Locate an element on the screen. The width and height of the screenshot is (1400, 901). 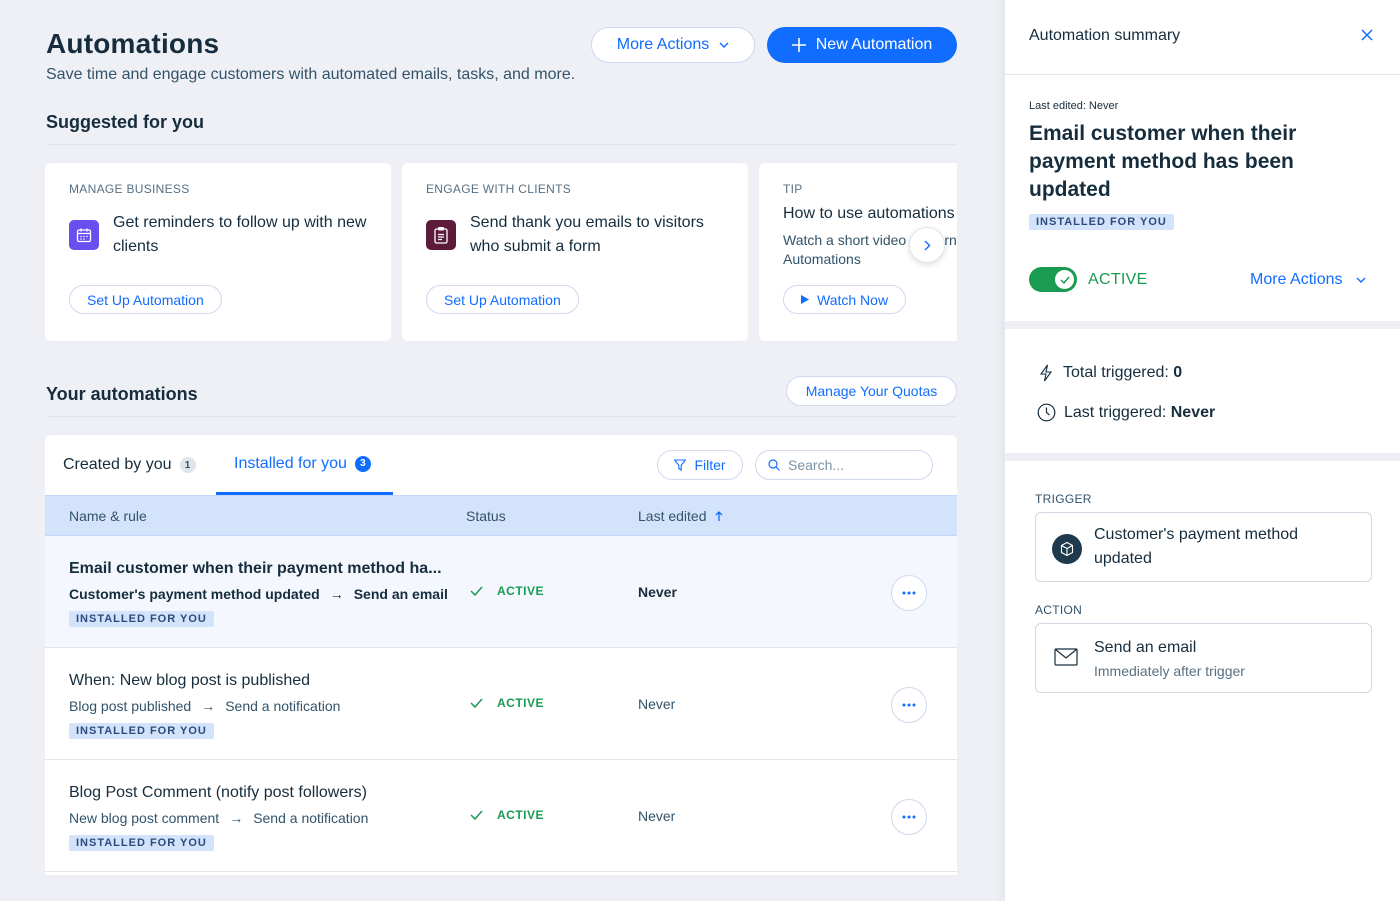
tab-installed-for-you: Installed for you 3 is located at coordinates (304, 465).